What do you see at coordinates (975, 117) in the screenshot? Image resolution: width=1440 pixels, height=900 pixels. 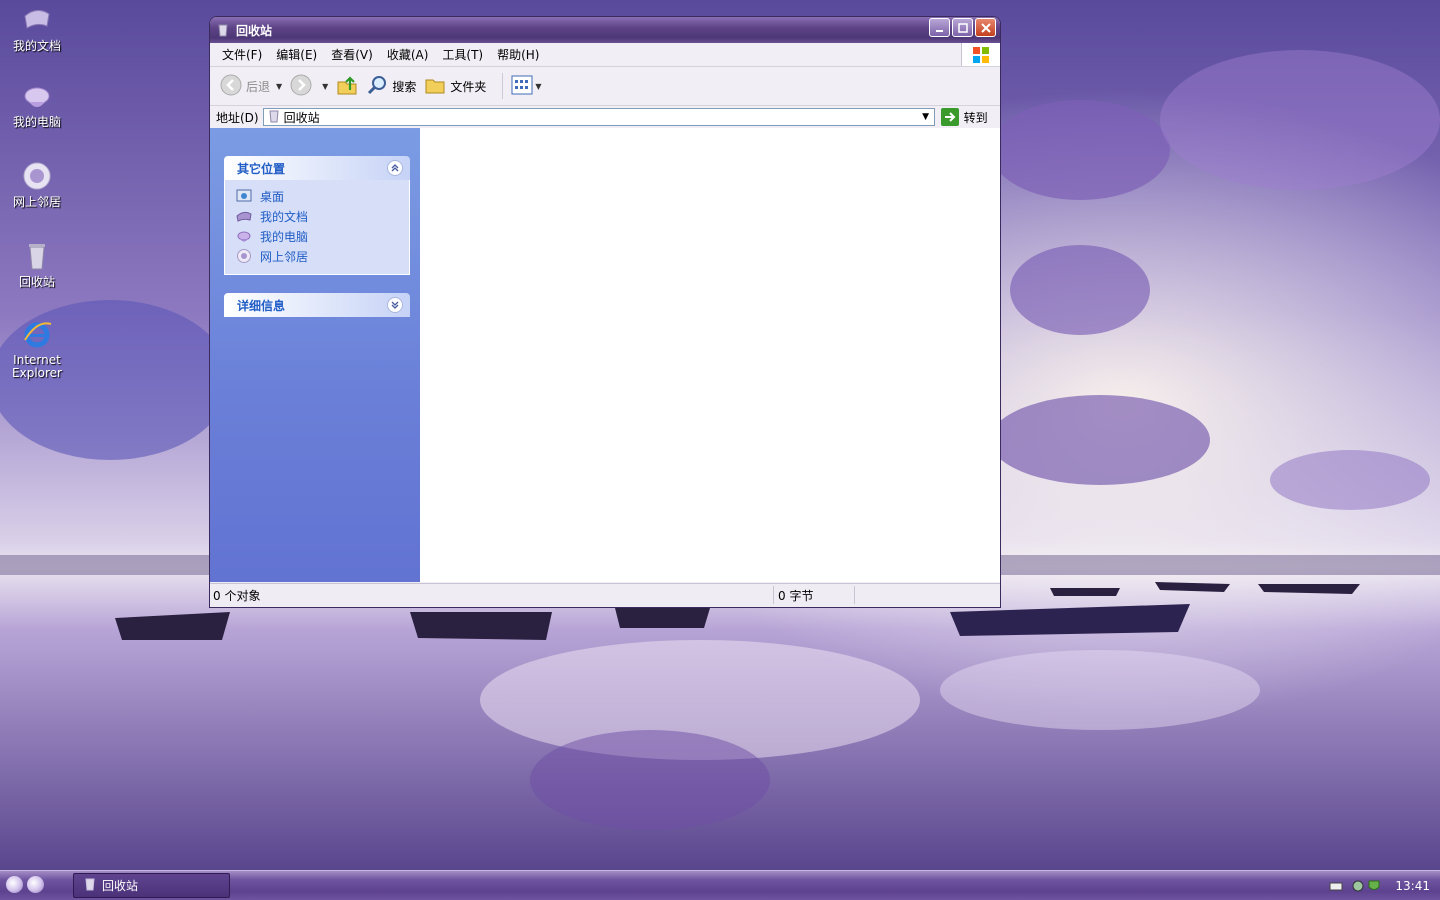 I see `go-label: 转到` at bounding box center [975, 117].